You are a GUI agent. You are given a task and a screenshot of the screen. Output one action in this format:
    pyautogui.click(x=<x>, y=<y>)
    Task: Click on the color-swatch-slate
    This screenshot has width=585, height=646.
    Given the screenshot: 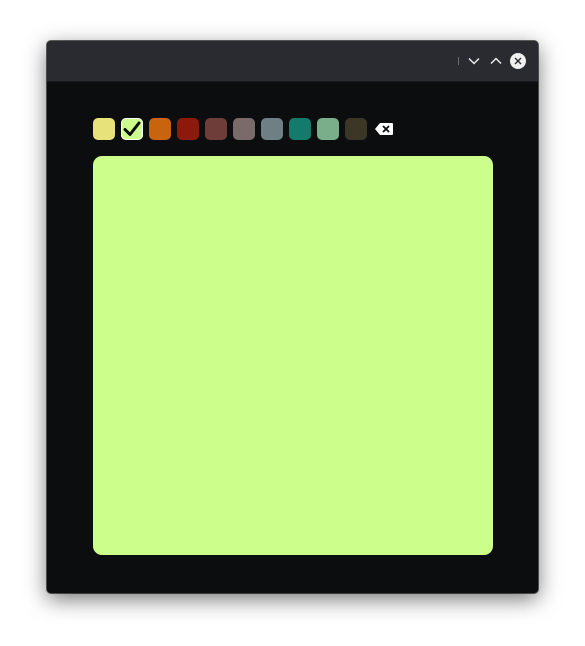 What is the action you would take?
    pyautogui.click(x=272, y=129)
    